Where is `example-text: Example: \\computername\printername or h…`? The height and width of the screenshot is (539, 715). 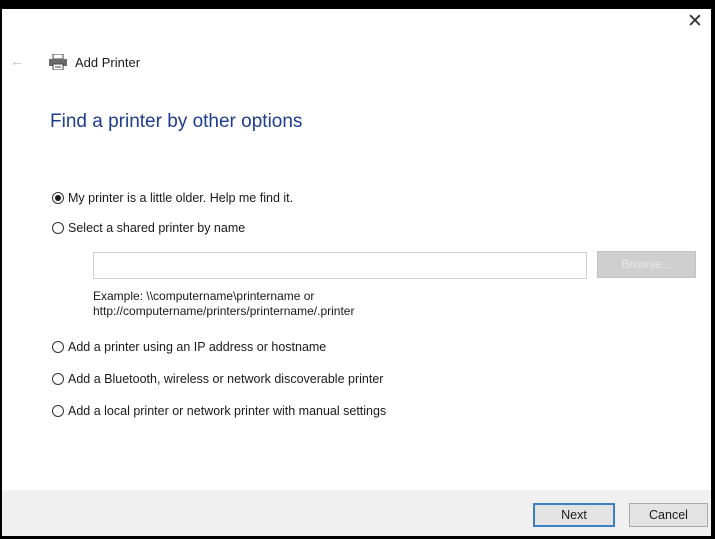
example-text: Example: \\computername\printername or h… is located at coordinates (223, 304).